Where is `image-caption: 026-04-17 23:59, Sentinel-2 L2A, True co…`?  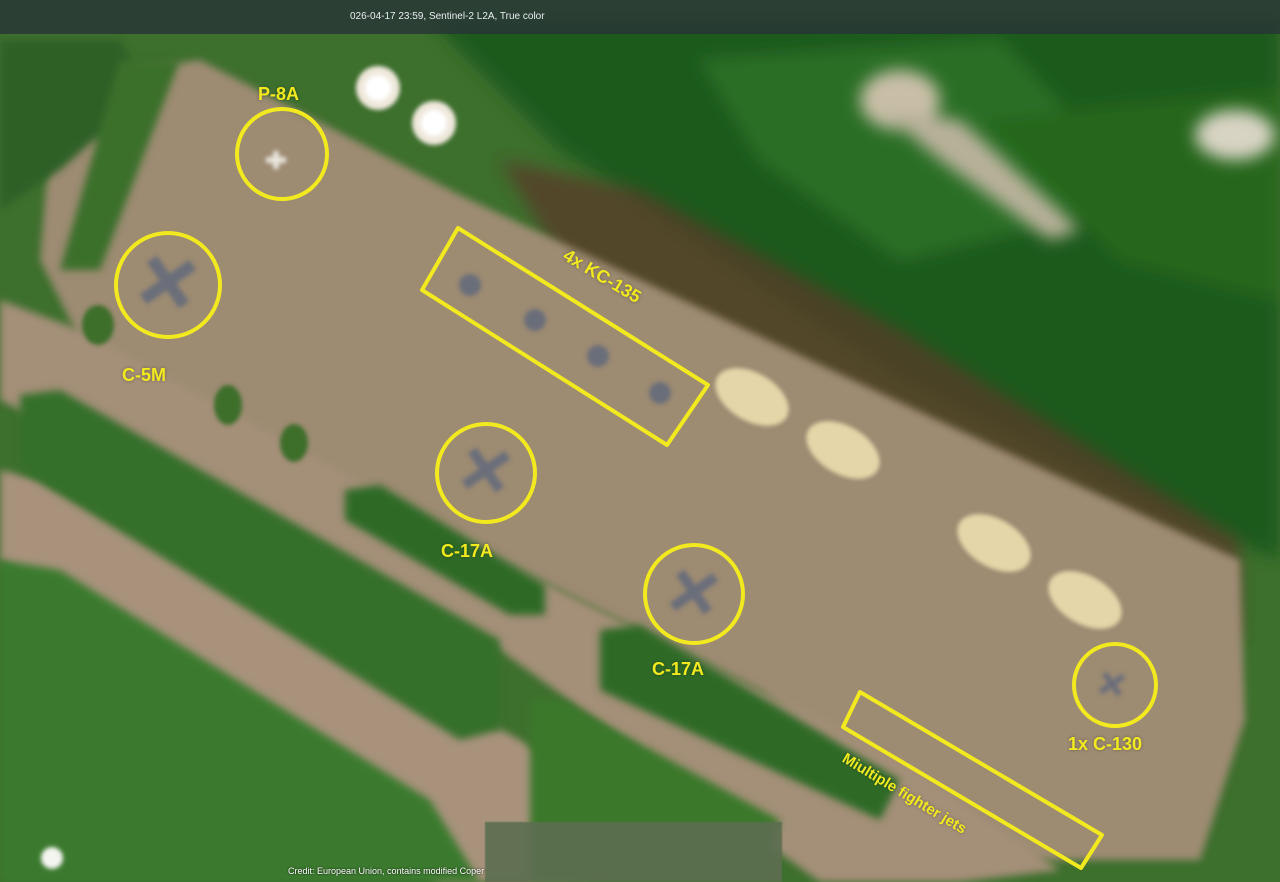
image-caption: 026-04-17 23:59, Sentinel-2 L2A, True co… is located at coordinates (447, 16).